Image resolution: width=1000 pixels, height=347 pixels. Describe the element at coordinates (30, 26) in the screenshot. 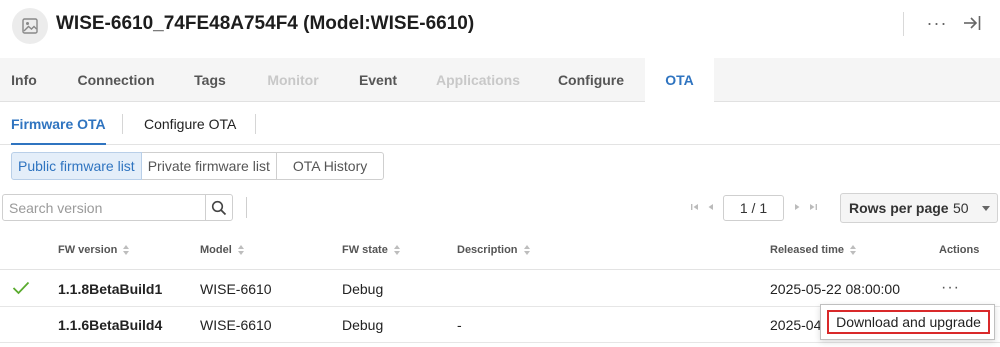

I see `image-icon` at that location.